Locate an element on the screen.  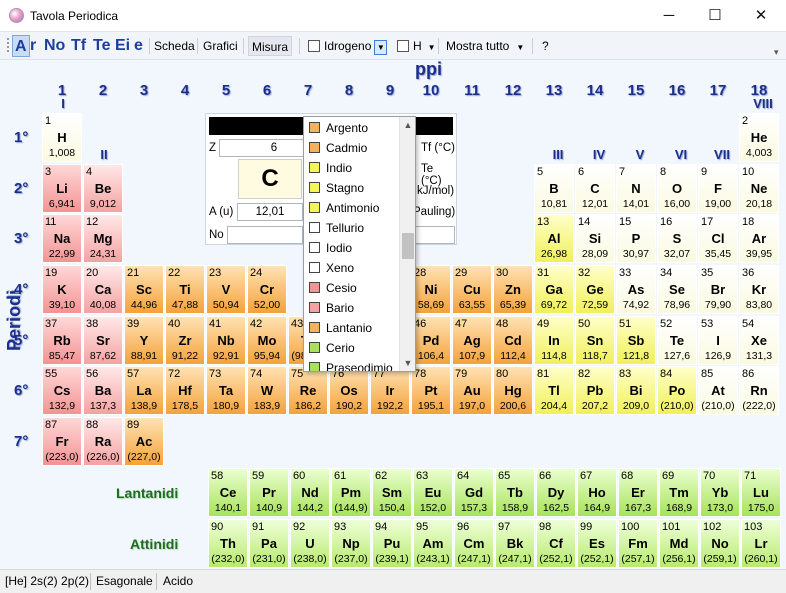
dropdown-item: Cadmio is located at coordinates (352, 148).